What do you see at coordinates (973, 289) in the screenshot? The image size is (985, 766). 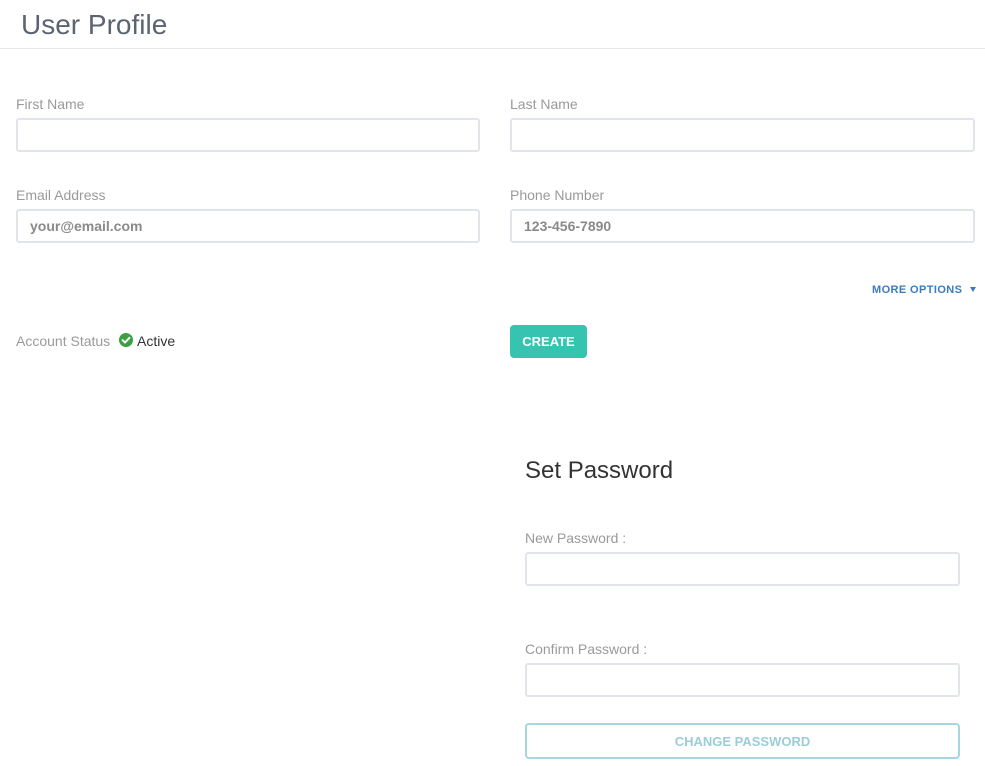 I see `caret-down-icon` at bounding box center [973, 289].